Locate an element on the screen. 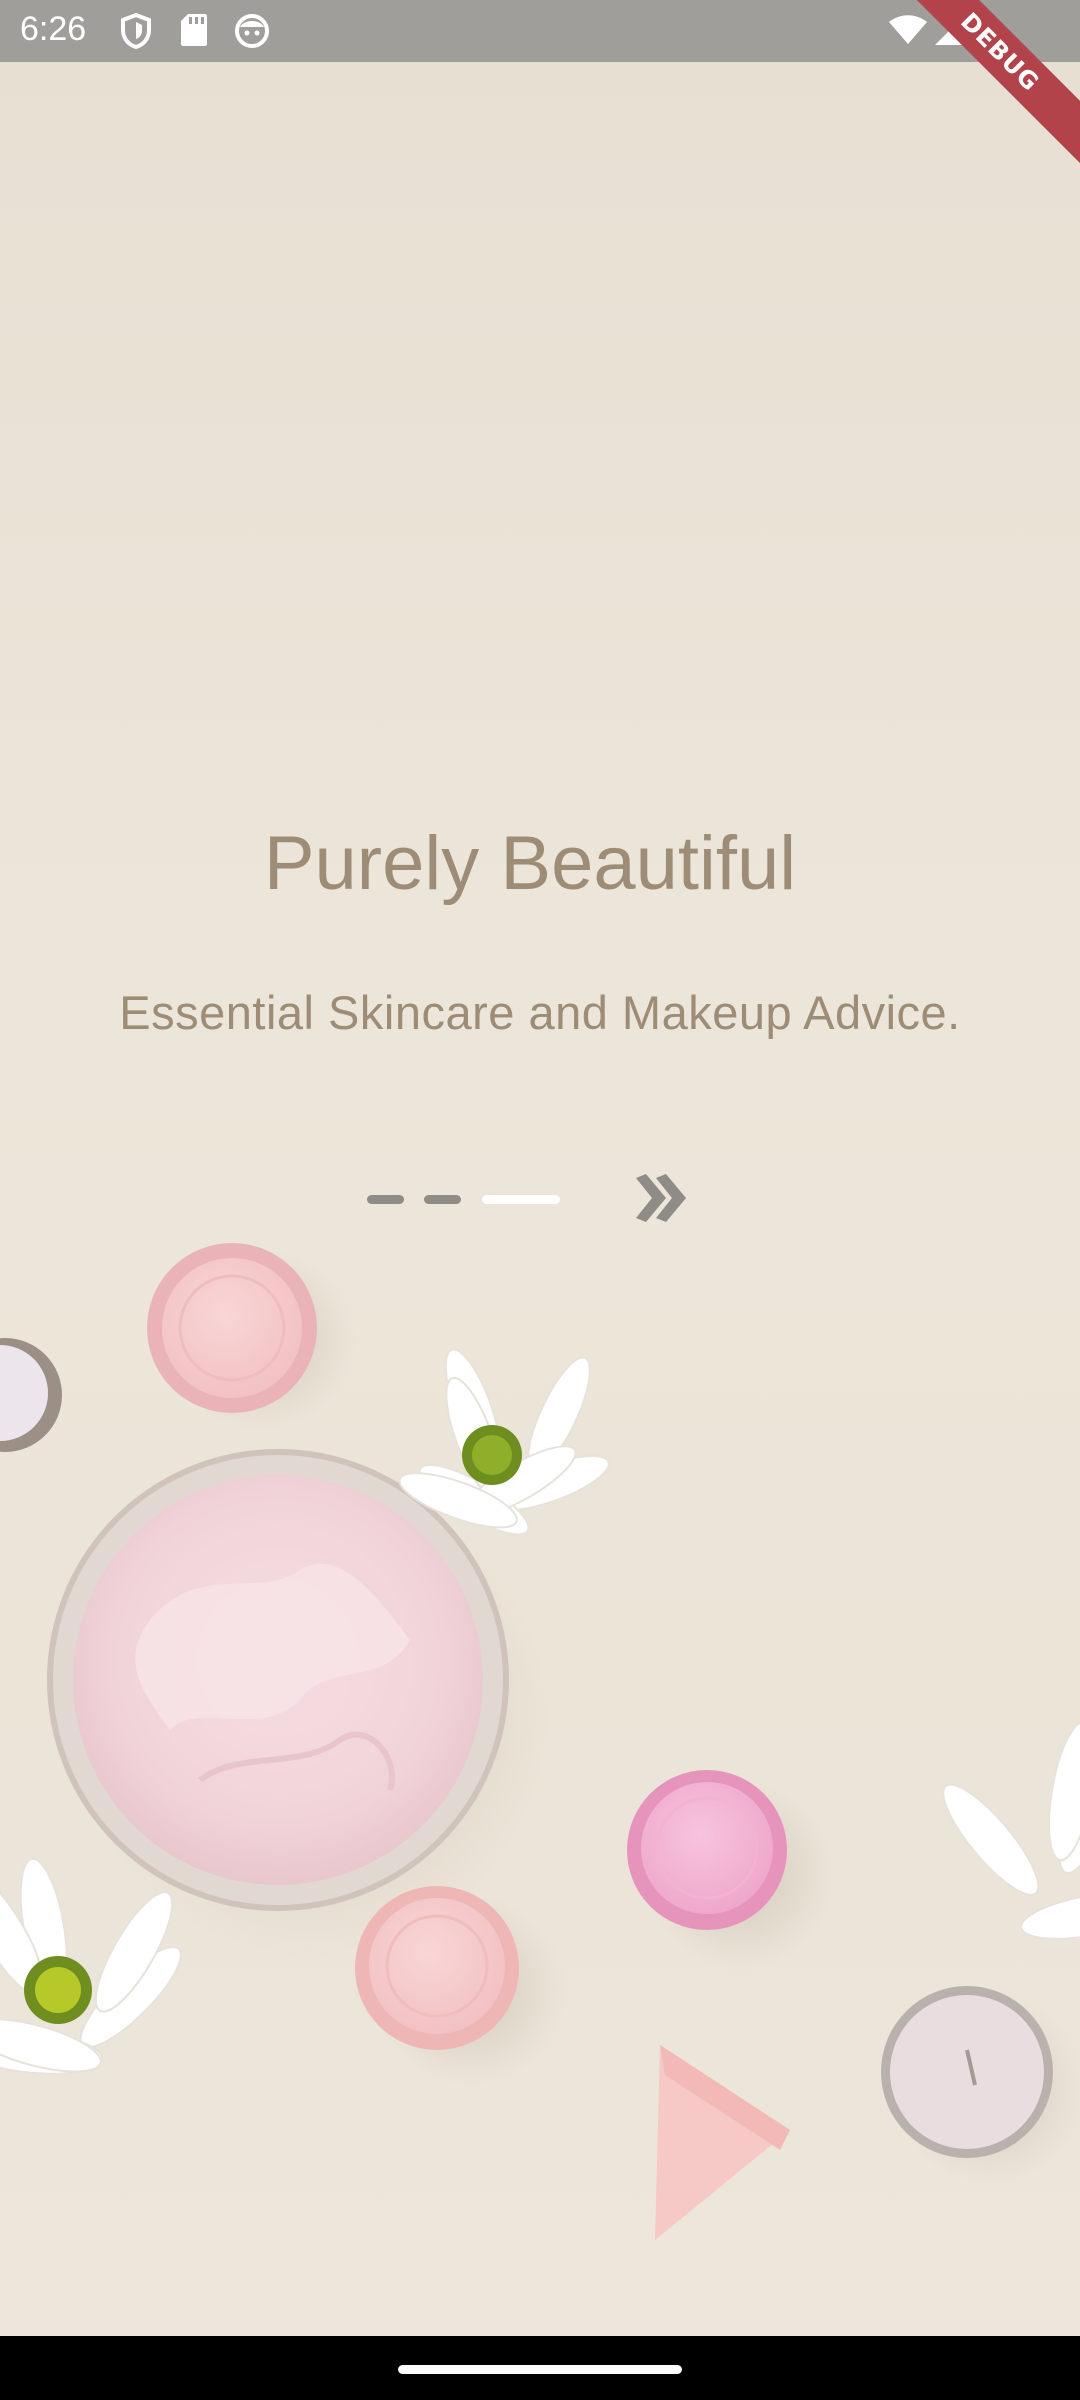 The height and width of the screenshot is (2400, 1080). double-chevron-right-icon is located at coordinates (661, 1198).